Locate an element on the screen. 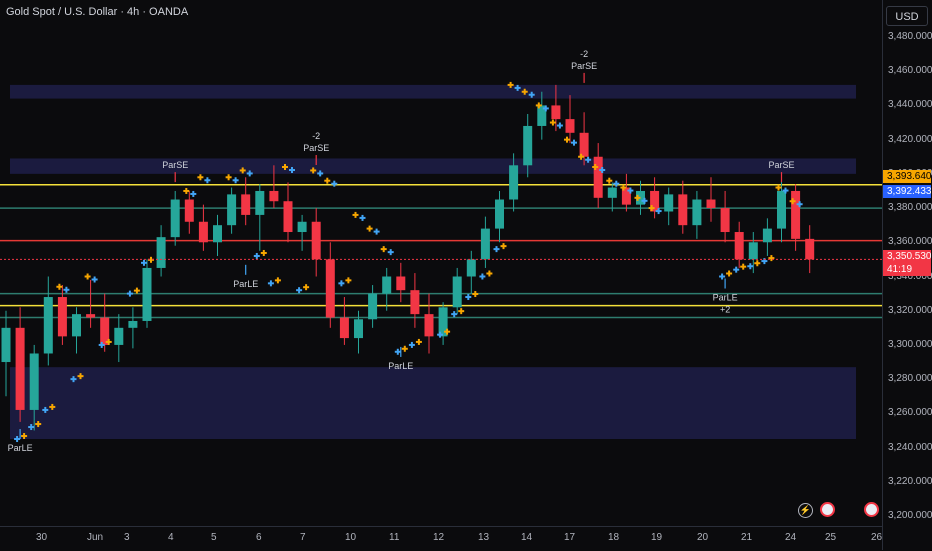 The image size is (932, 551). price-tick-label: 3,420.000 is located at coordinates (910, 139).